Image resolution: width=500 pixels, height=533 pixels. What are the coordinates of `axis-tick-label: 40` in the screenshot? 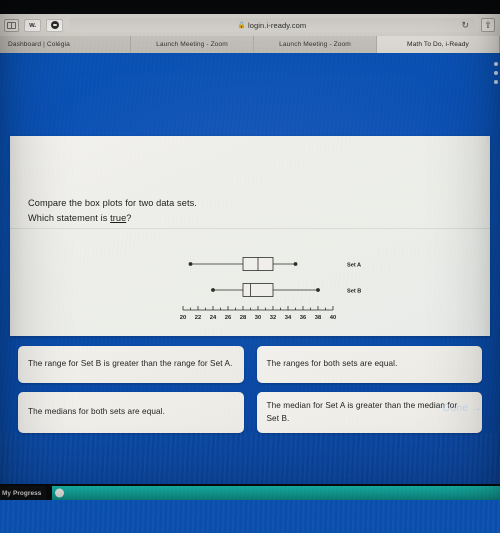 It's located at (333, 318).